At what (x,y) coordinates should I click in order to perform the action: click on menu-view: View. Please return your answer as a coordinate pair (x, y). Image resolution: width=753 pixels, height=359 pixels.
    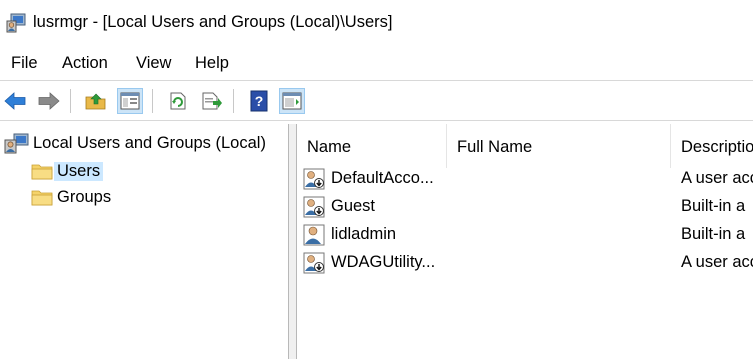
    Looking at the image, I should click on (153, 63).